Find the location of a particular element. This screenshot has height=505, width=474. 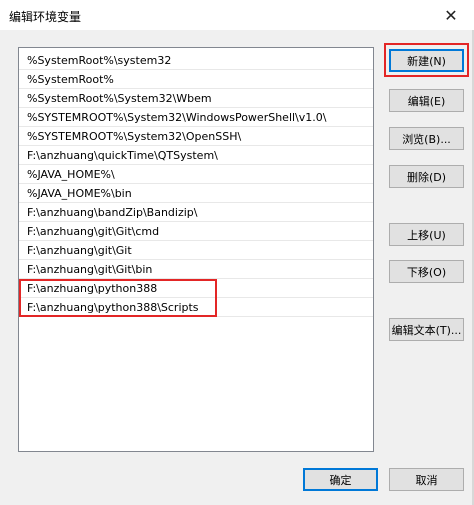

list-item: %SystemRoot%\System32\Wbem is located at coordinates (196, 98).